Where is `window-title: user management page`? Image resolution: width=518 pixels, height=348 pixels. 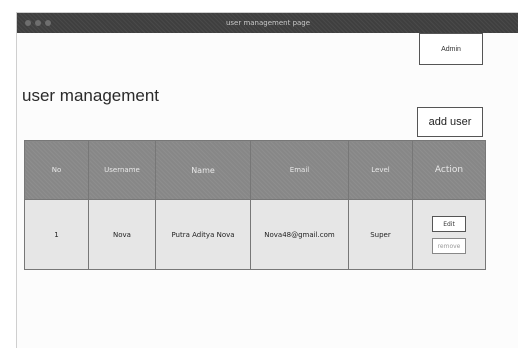 window-title: user management page is located at coordinates (268, 23).